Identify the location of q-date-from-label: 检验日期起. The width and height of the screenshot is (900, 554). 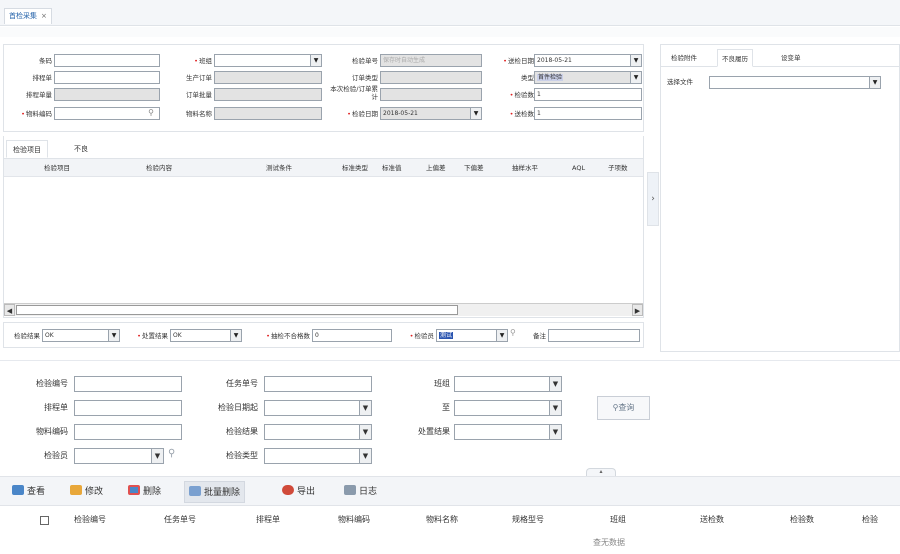
(238, 407).